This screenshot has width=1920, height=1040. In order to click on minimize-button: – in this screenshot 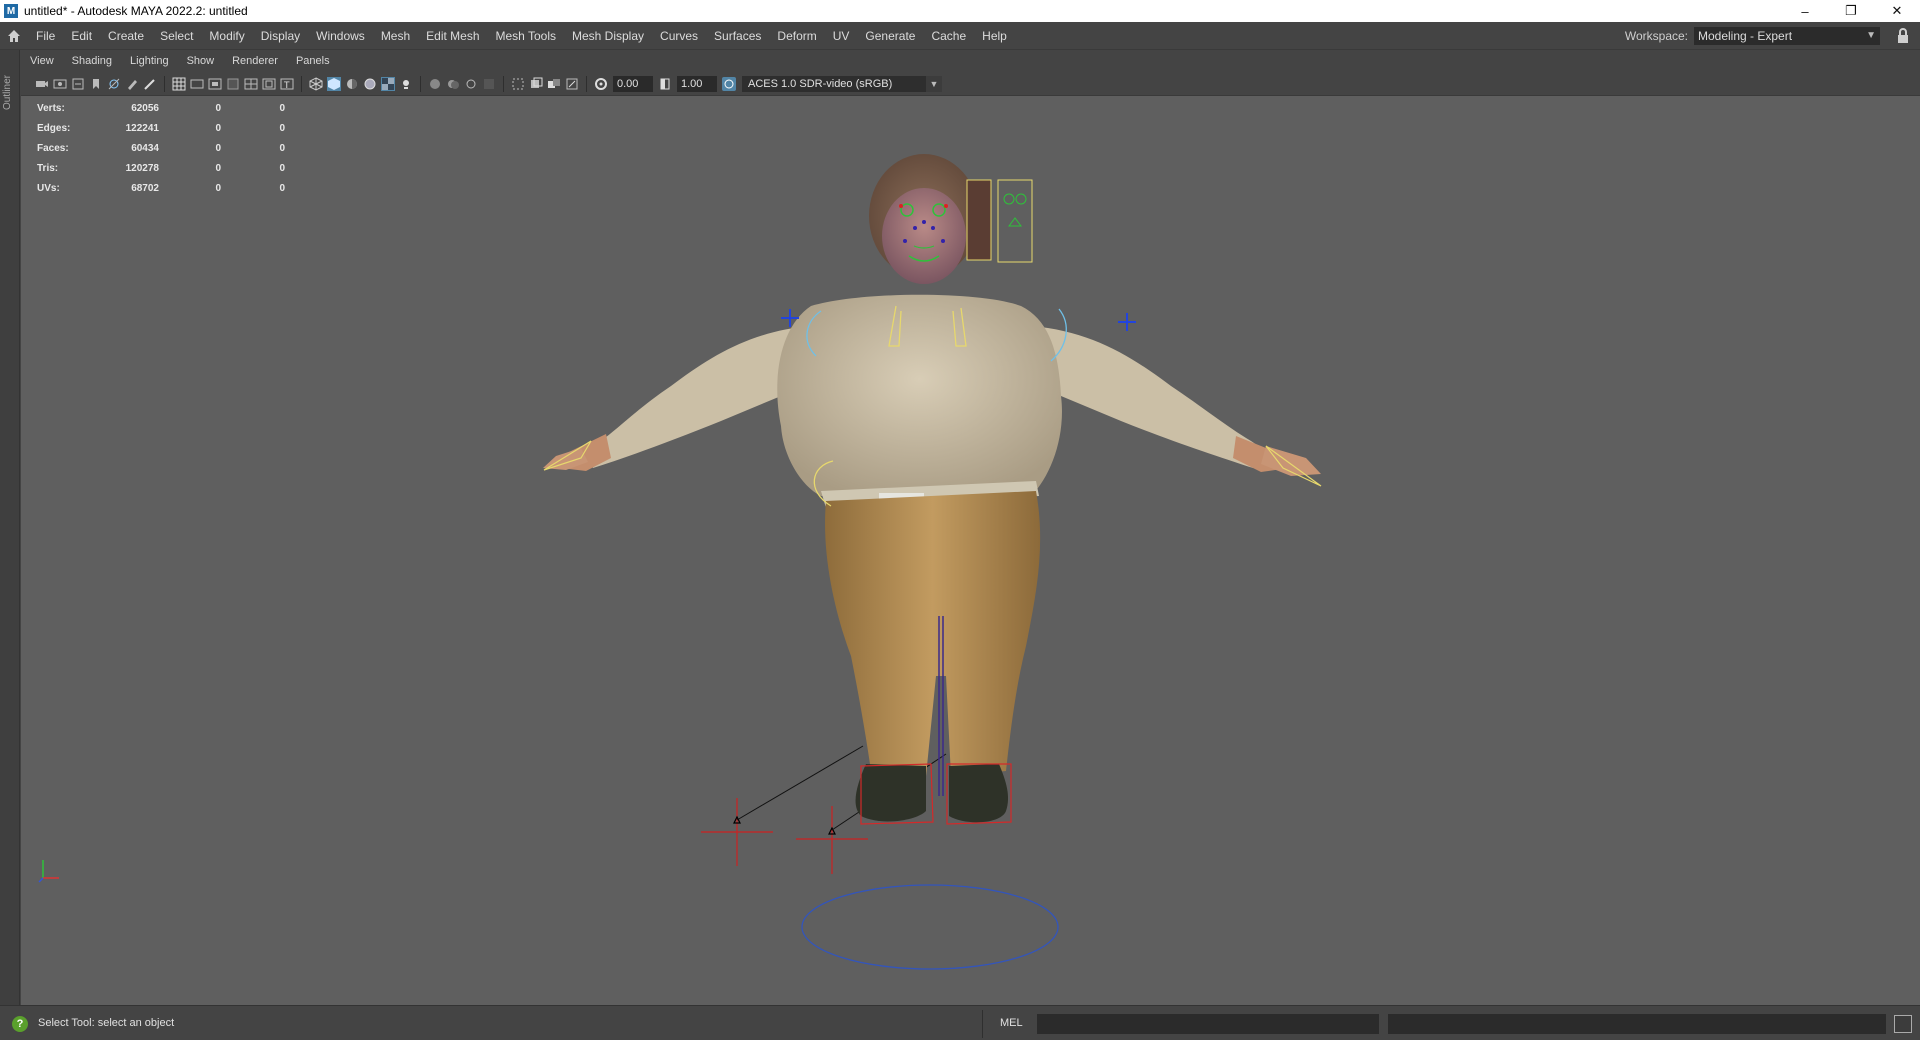, I will do `click(1805, 11)`.